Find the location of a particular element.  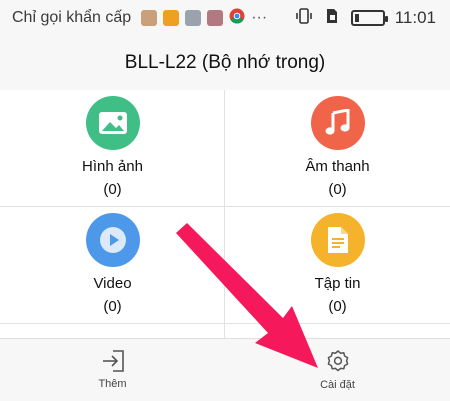

import-icon is located at coordinates (113, 361).